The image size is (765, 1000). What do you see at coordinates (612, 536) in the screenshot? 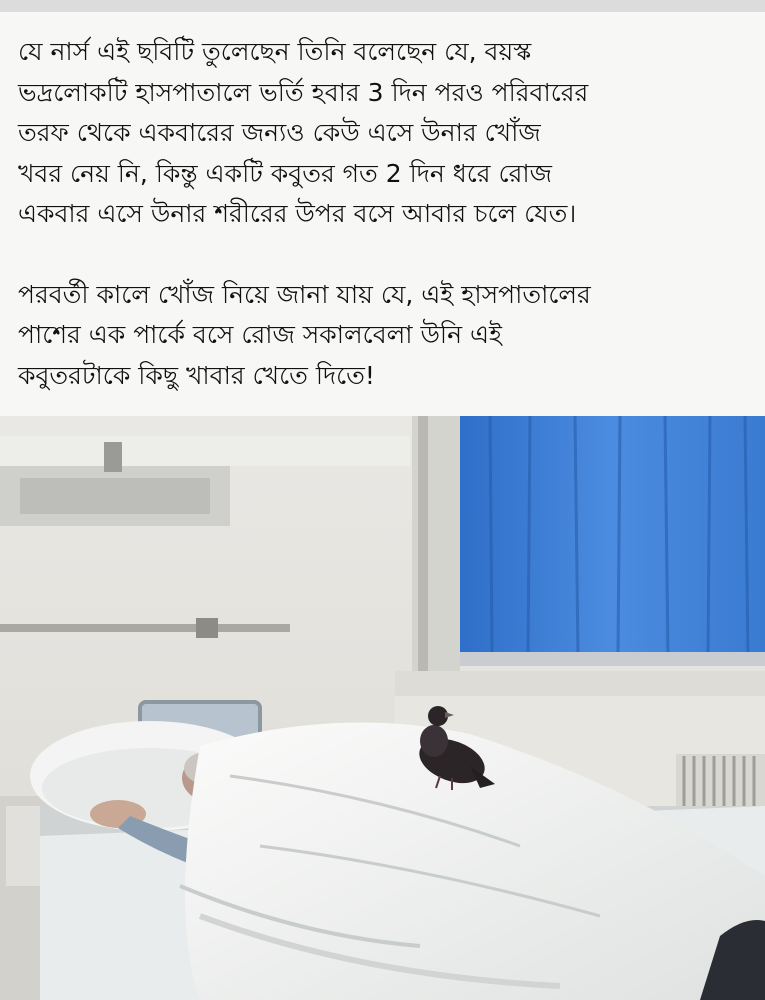
I see `blue-curtain` at bounding box center [612, 536].